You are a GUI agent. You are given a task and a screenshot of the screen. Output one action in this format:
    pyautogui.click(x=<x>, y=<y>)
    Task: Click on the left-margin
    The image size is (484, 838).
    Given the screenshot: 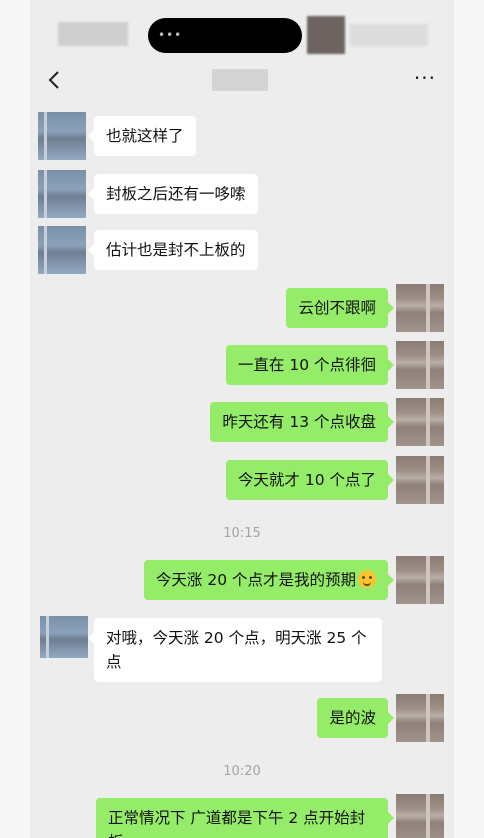 What is the action you would take?
    pyautogui.click(x=15, y=419)
    